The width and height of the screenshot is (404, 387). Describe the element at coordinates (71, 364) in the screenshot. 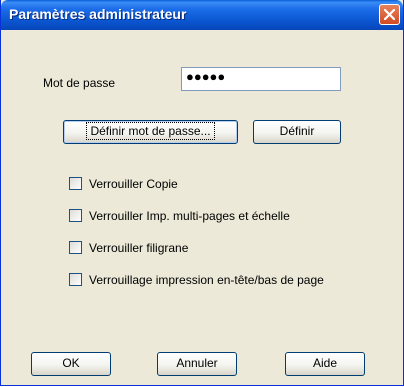

I see `ok-button: OK` at that location.